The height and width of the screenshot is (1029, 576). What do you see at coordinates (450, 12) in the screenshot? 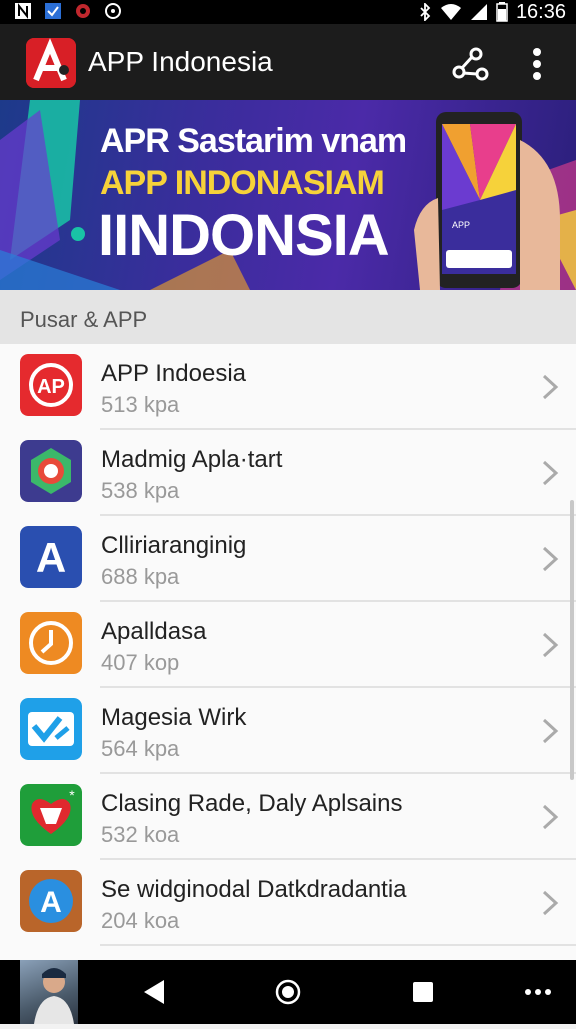
I see `wifi-icon` at bounding box center [450, 12].